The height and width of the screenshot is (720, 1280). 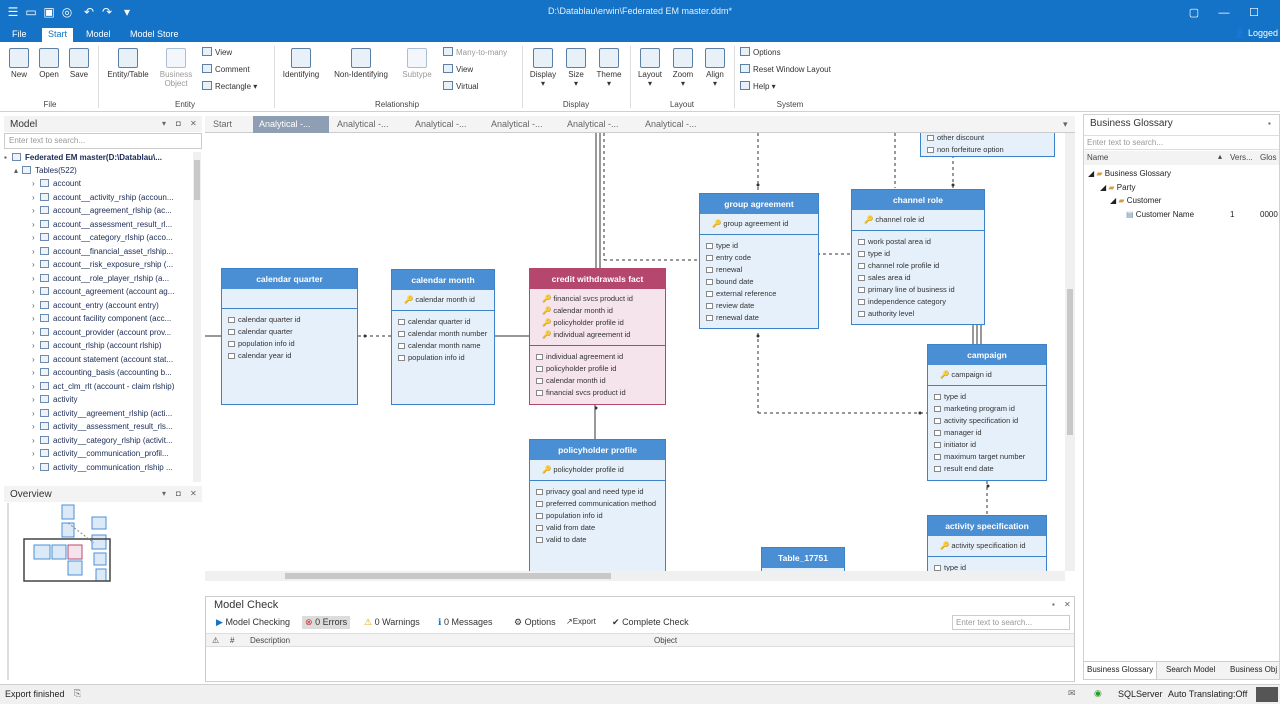 What do you see at coordinates (197, 180) in the screenshot?
I see `model-scrollbar-thumb` at bounding box center [197, 180].